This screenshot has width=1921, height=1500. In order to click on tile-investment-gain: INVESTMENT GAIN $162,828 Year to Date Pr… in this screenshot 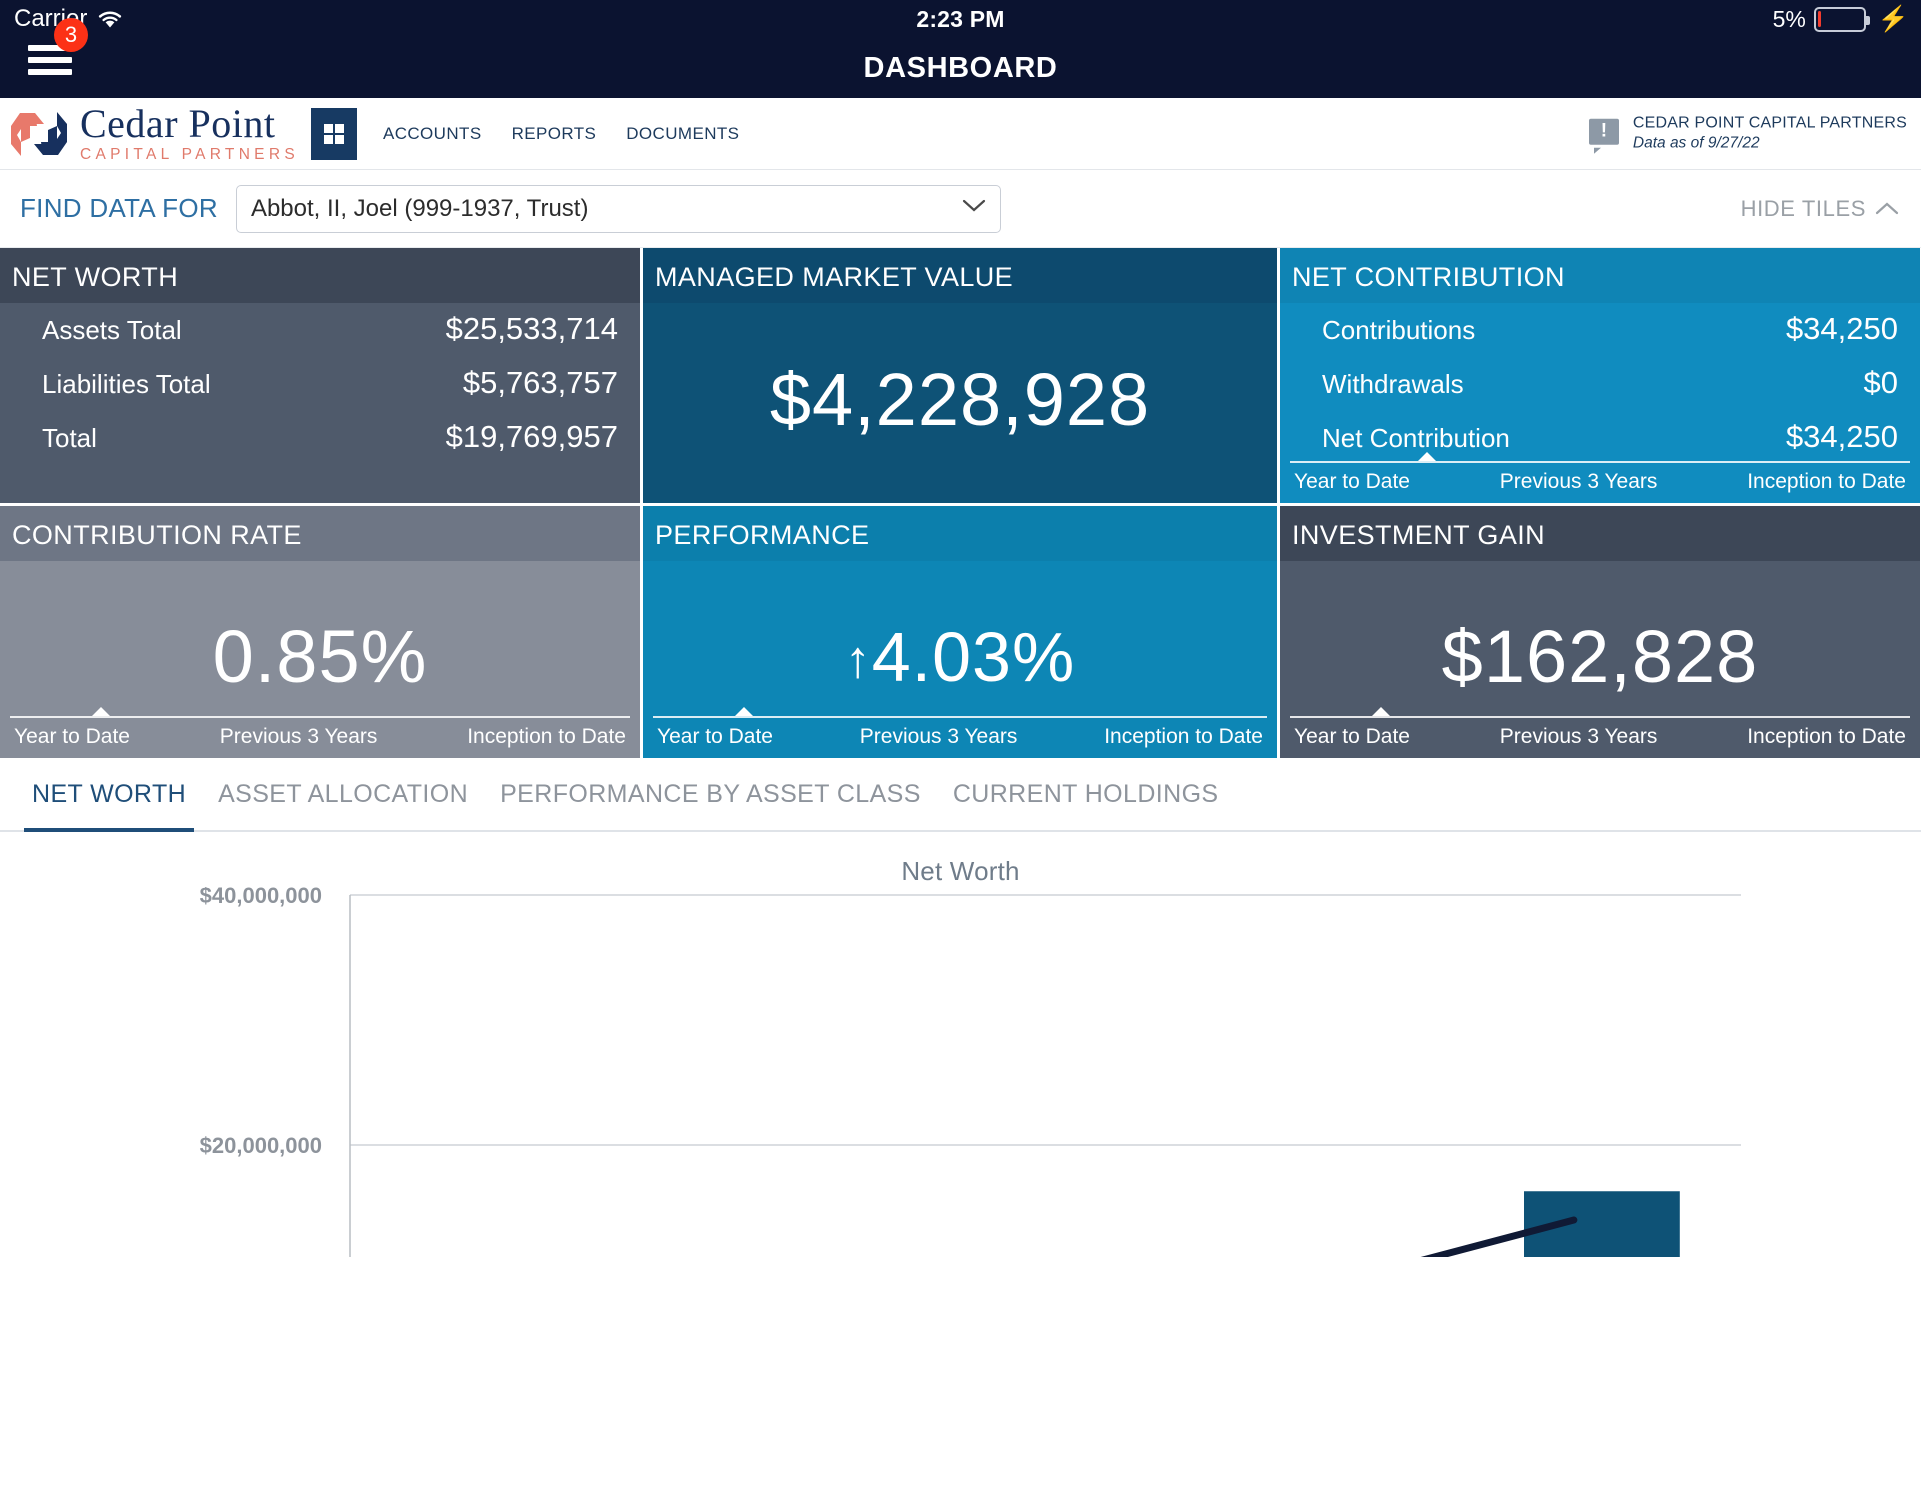, I will do `click(1600, 630)`.